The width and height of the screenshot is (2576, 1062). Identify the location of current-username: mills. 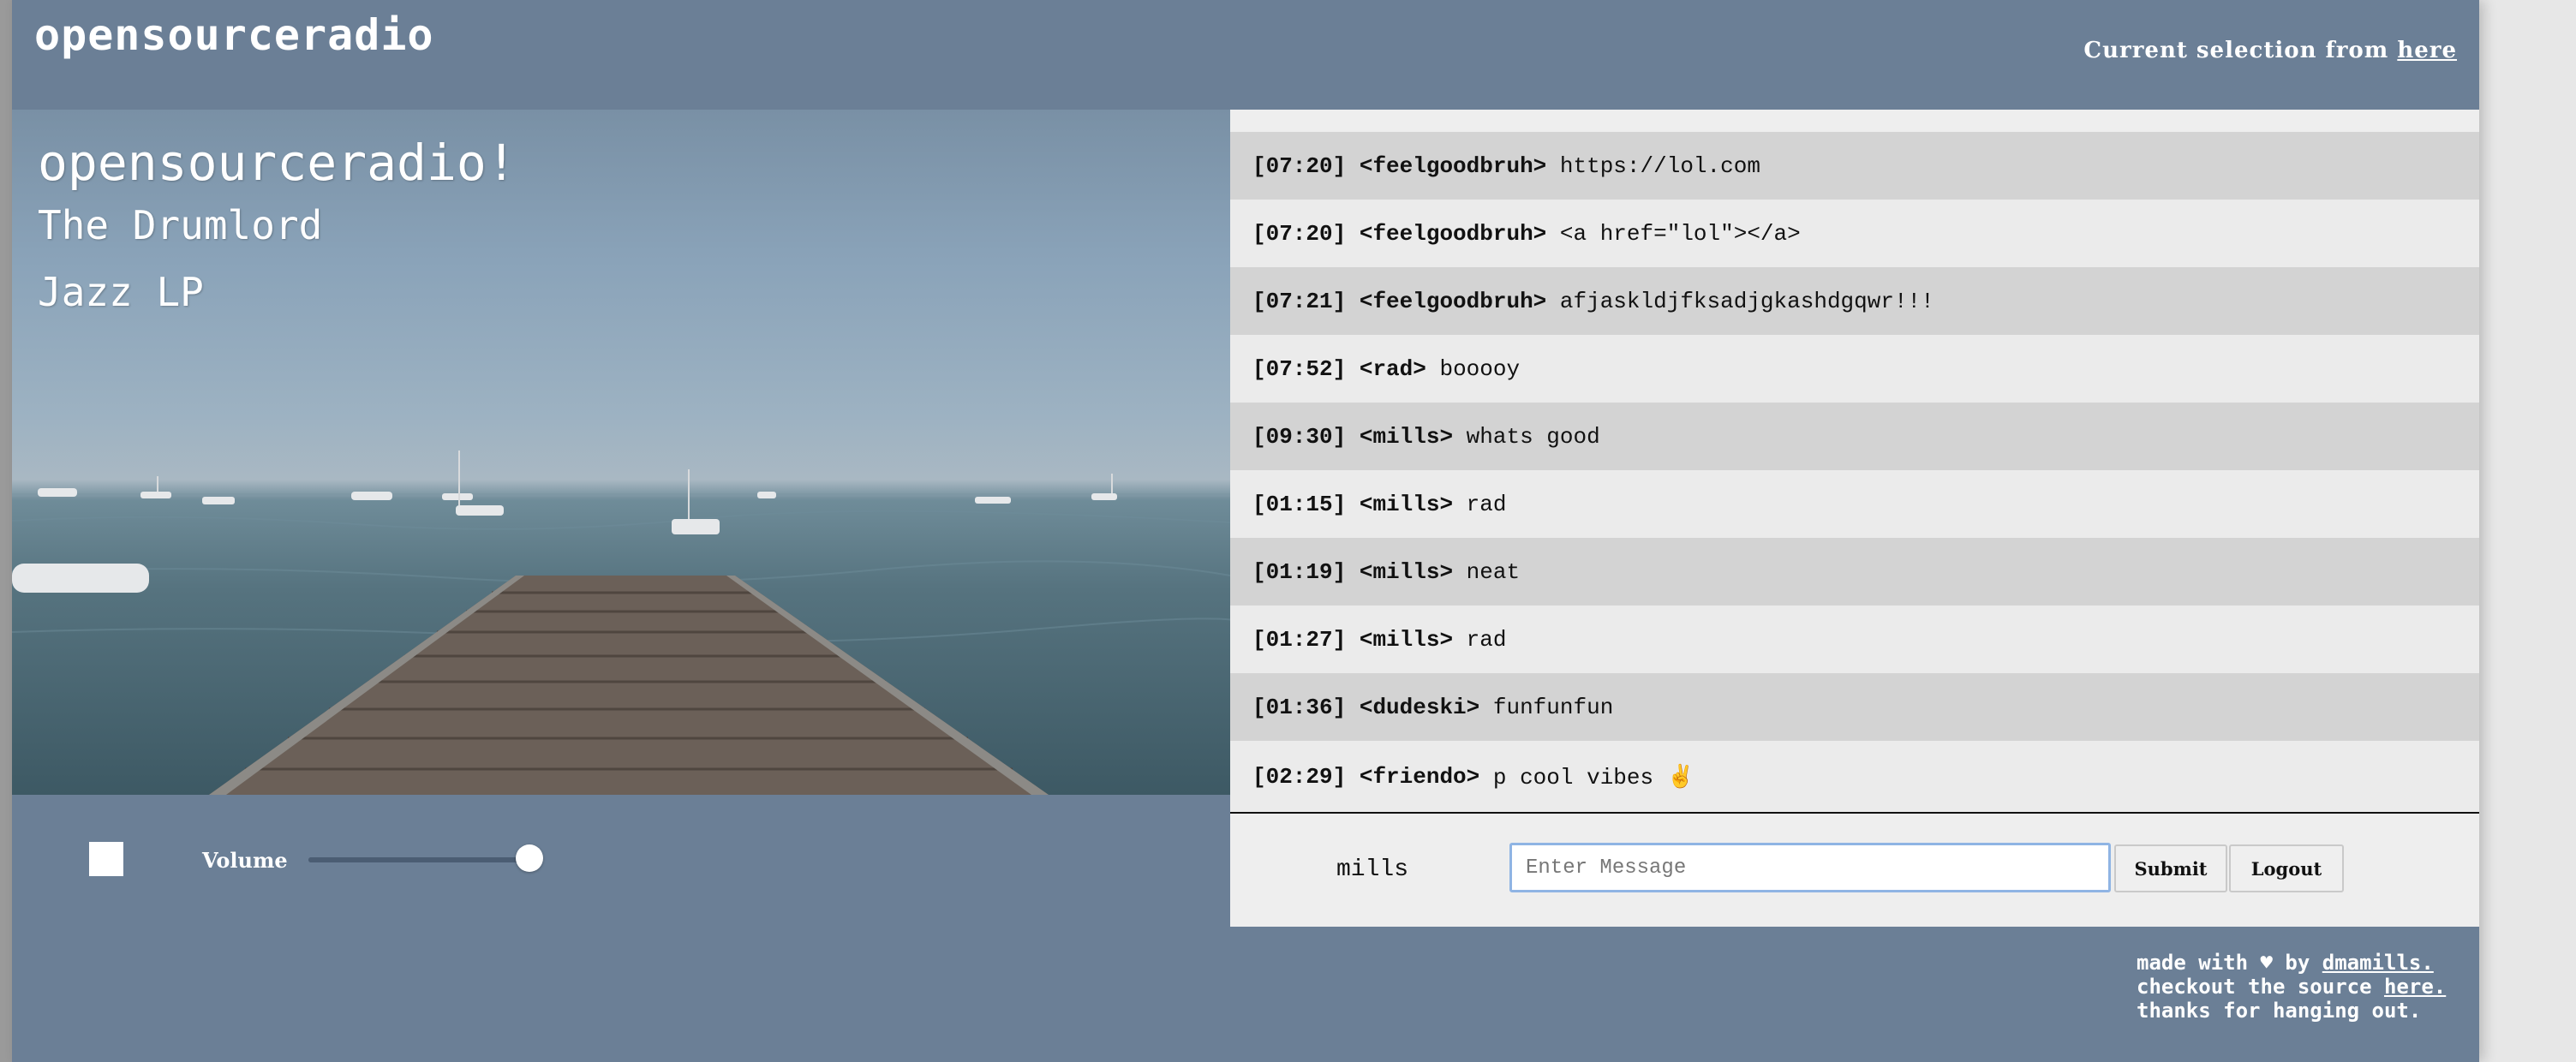
(1372, 869).